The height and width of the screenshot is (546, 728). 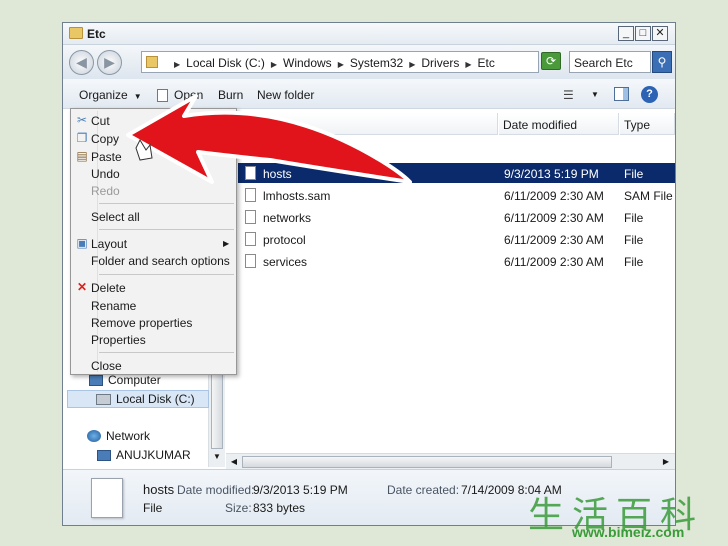 I want to click on scroll-left-arrow-icon: ◀, so click(x=234, y=462).